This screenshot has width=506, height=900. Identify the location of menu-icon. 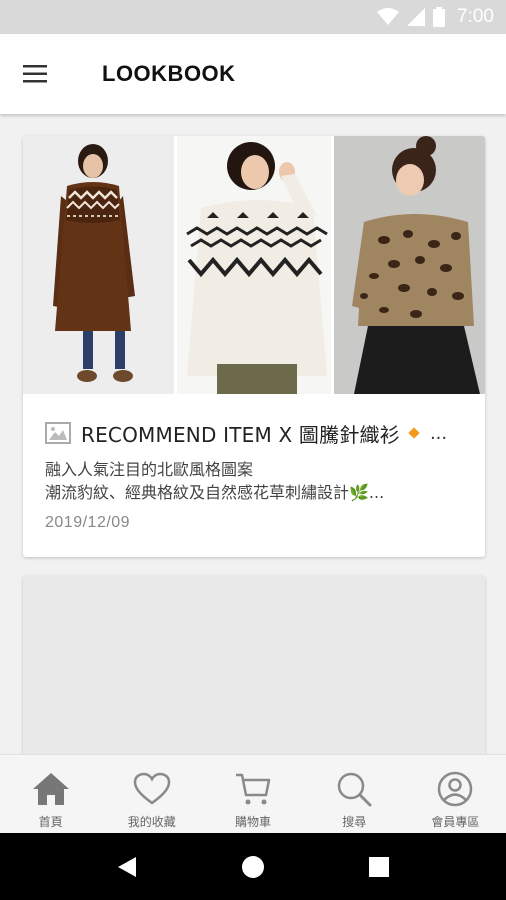
(35, 74).